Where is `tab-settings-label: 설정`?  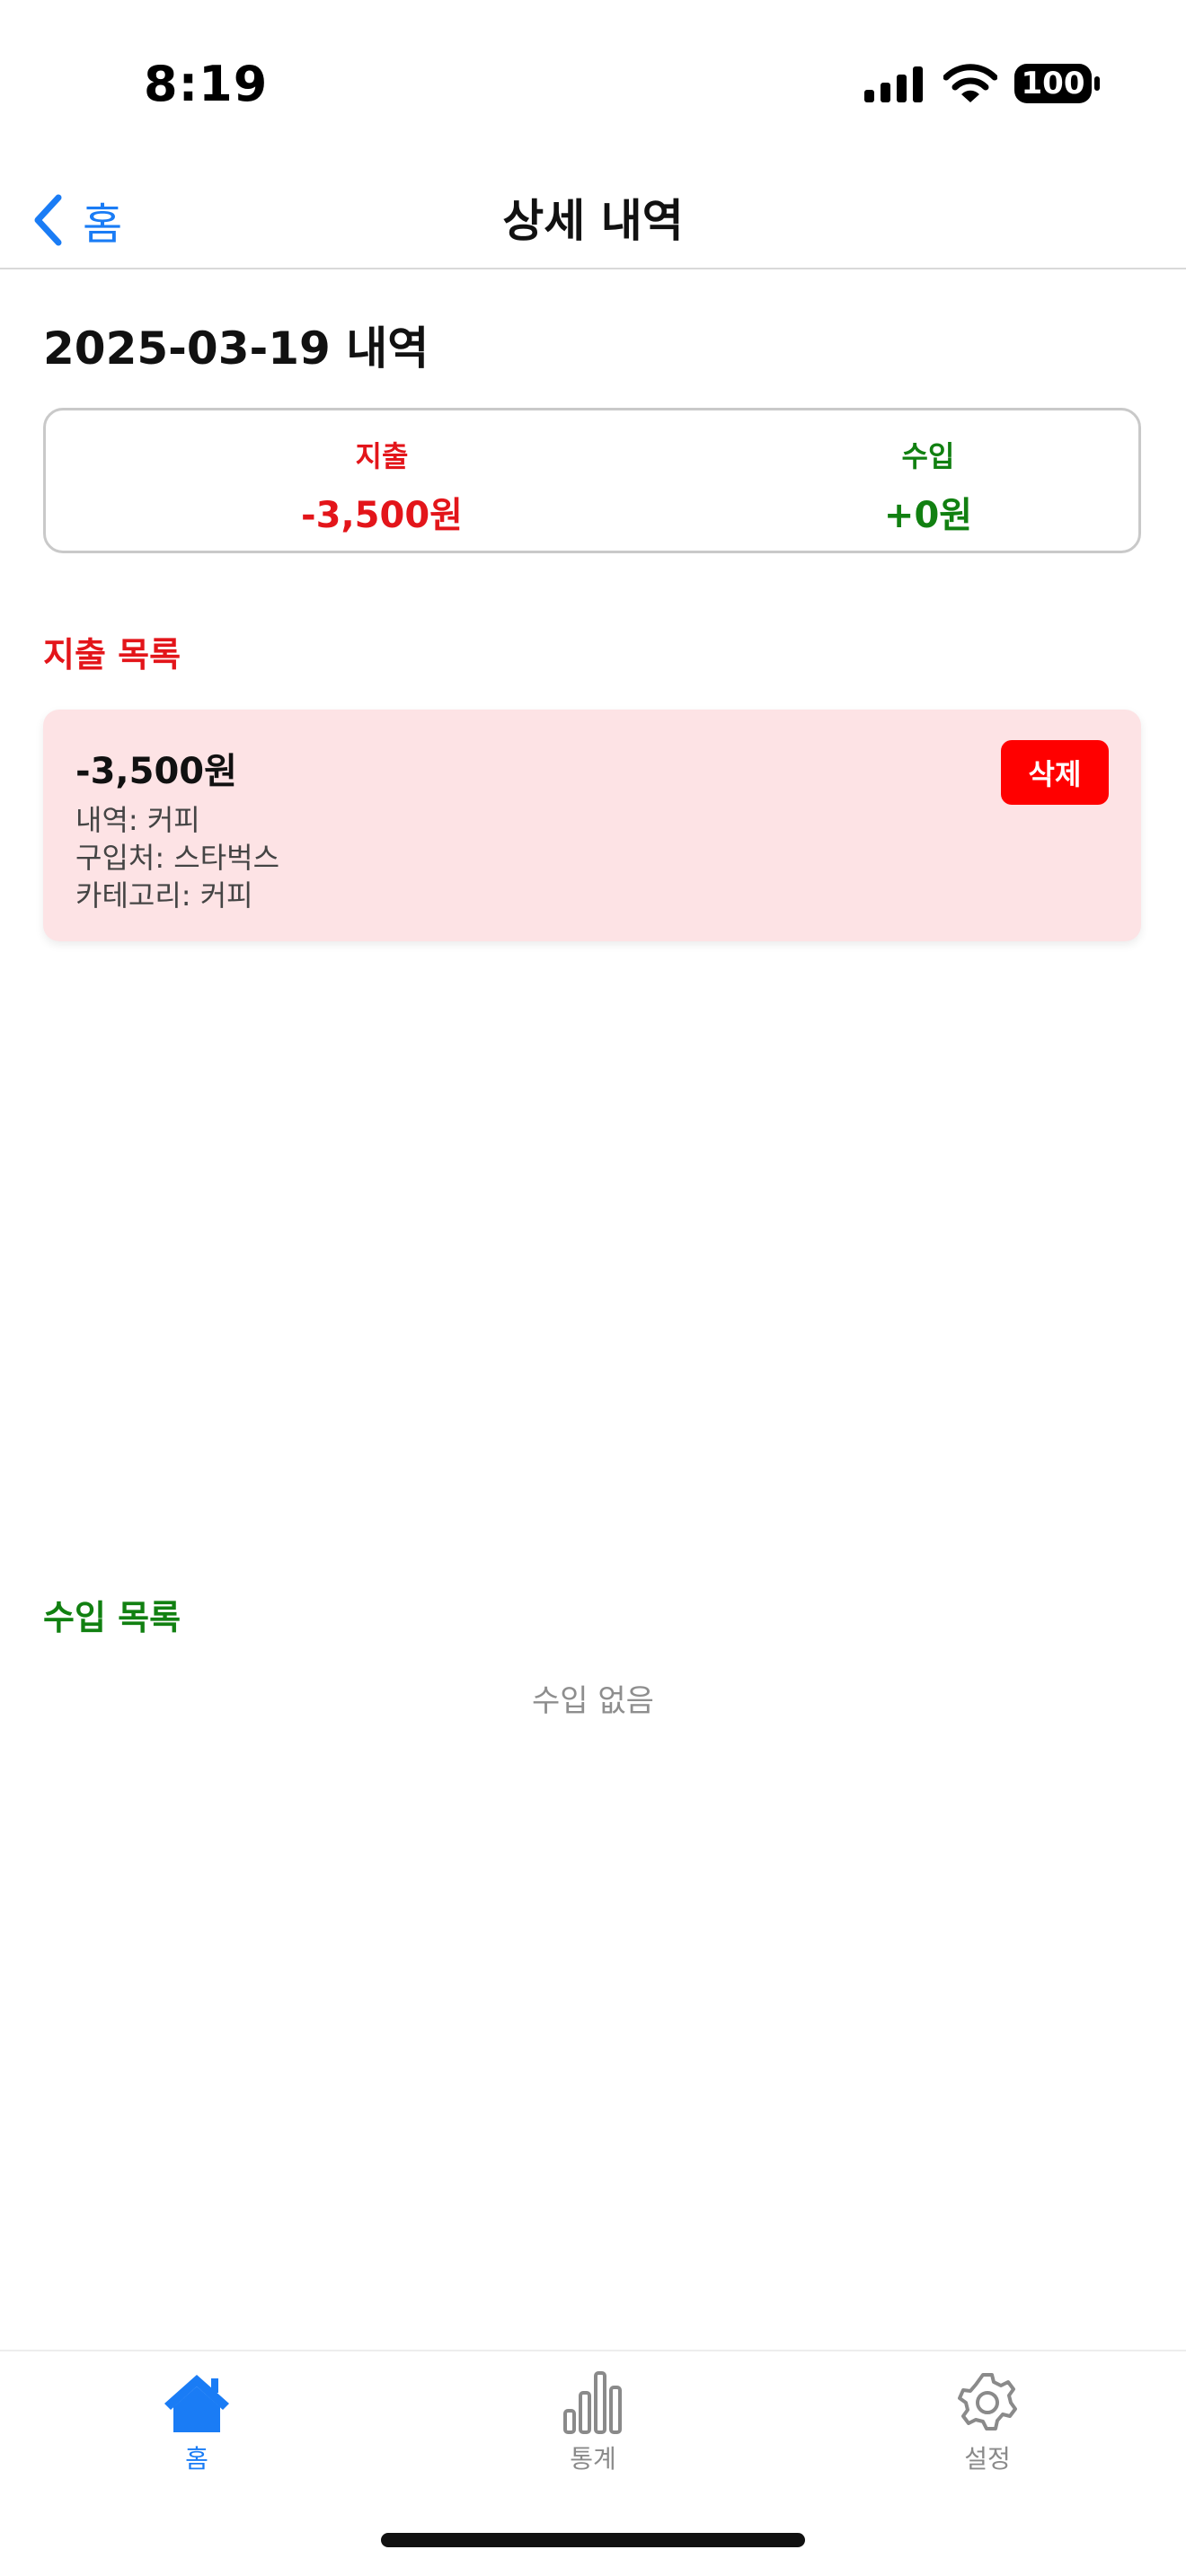 tab-settings-label: 설정 is located at coordinates (987, 2459).